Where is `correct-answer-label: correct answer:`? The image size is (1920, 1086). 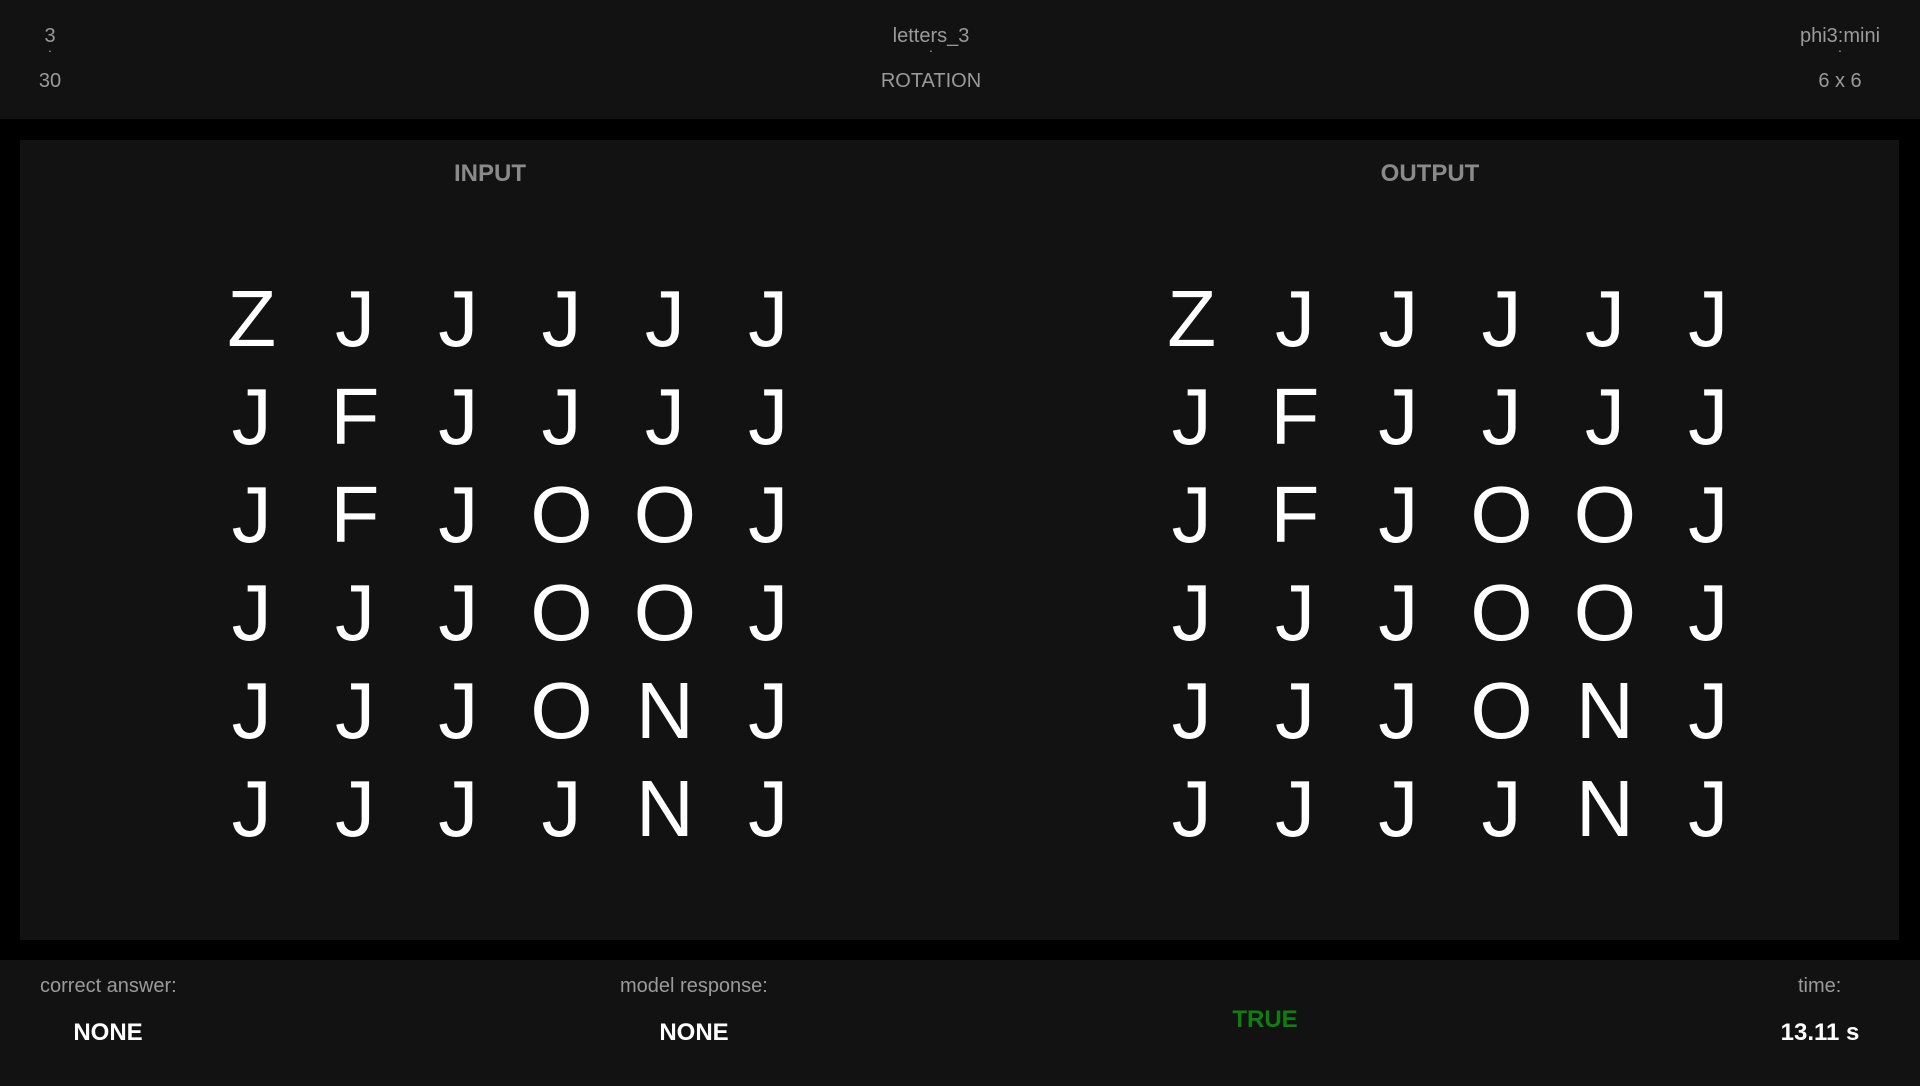
correct-answer-label: correct answer: is located at coordinates (108, 986).